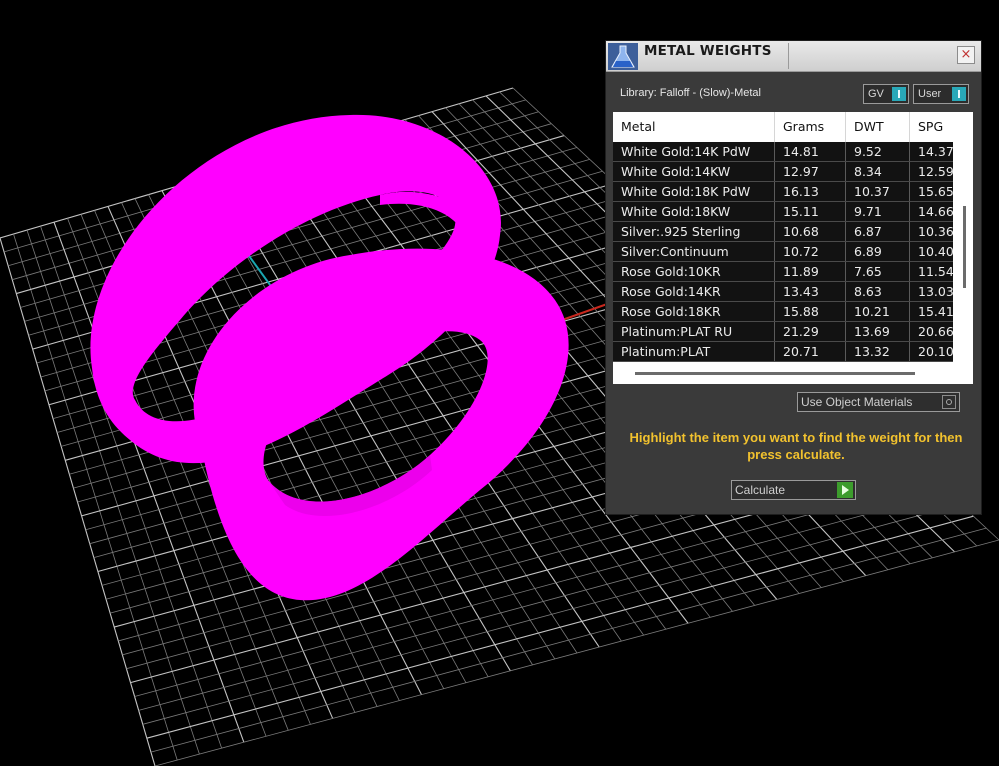  I want to click on cell-dwt: 13.32, so click(878, 351).